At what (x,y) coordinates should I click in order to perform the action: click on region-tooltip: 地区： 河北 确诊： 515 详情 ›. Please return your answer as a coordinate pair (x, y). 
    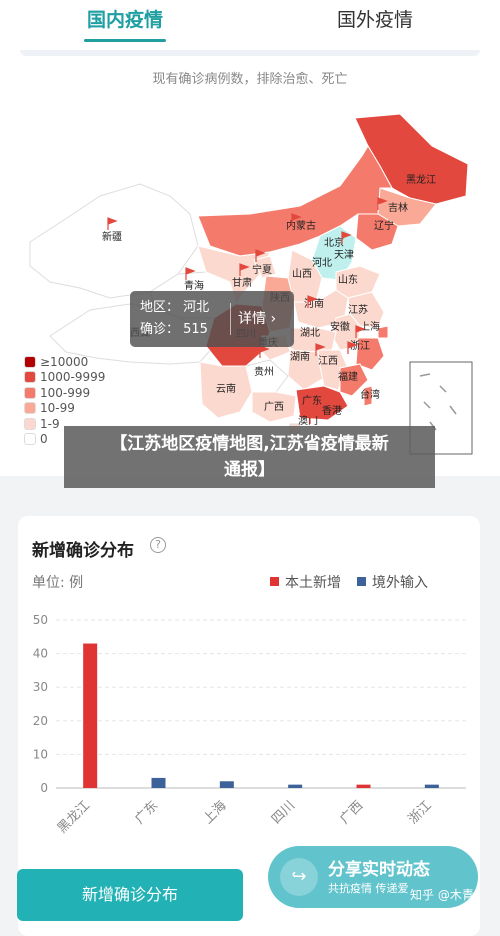
    Looking at the image, I should click on (212, 319).